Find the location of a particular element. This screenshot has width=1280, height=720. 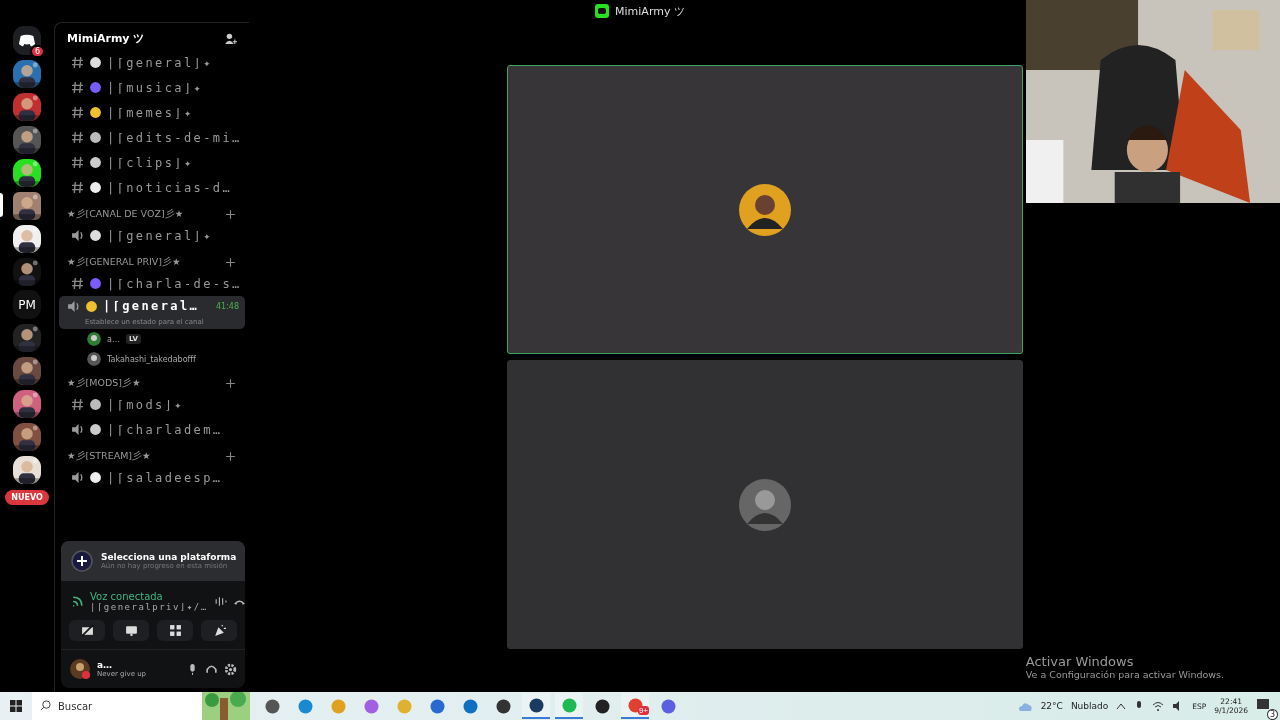

notification-icon is located at coordinates (1263, 705).